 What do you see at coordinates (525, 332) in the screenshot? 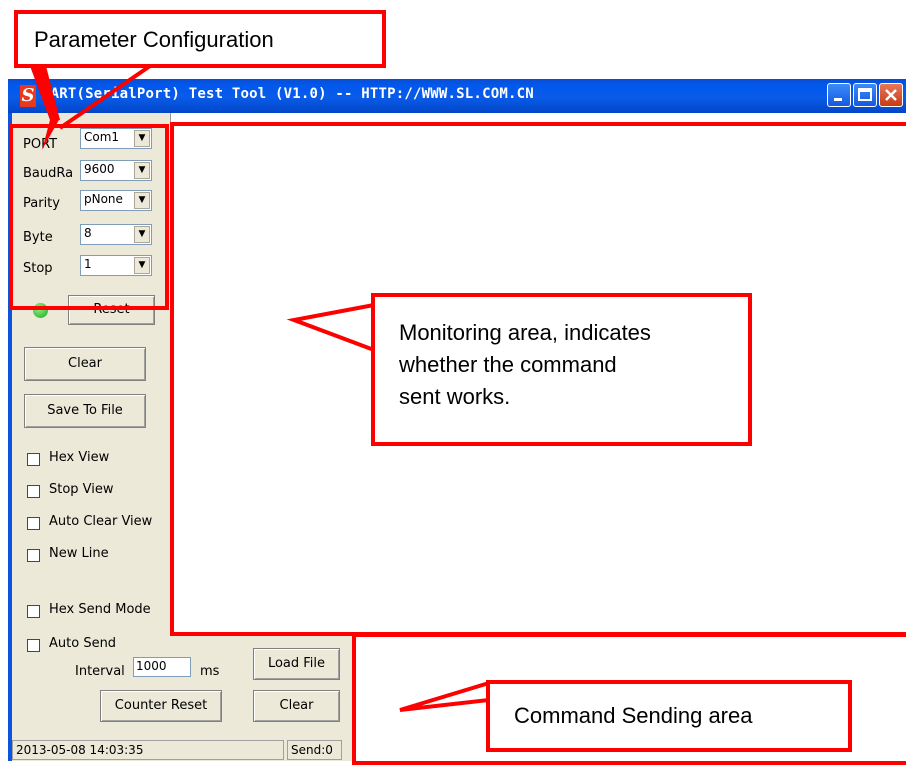
I see `monitoring-line-1: Monitoring area, indicates` at bounding box center [525, 332].